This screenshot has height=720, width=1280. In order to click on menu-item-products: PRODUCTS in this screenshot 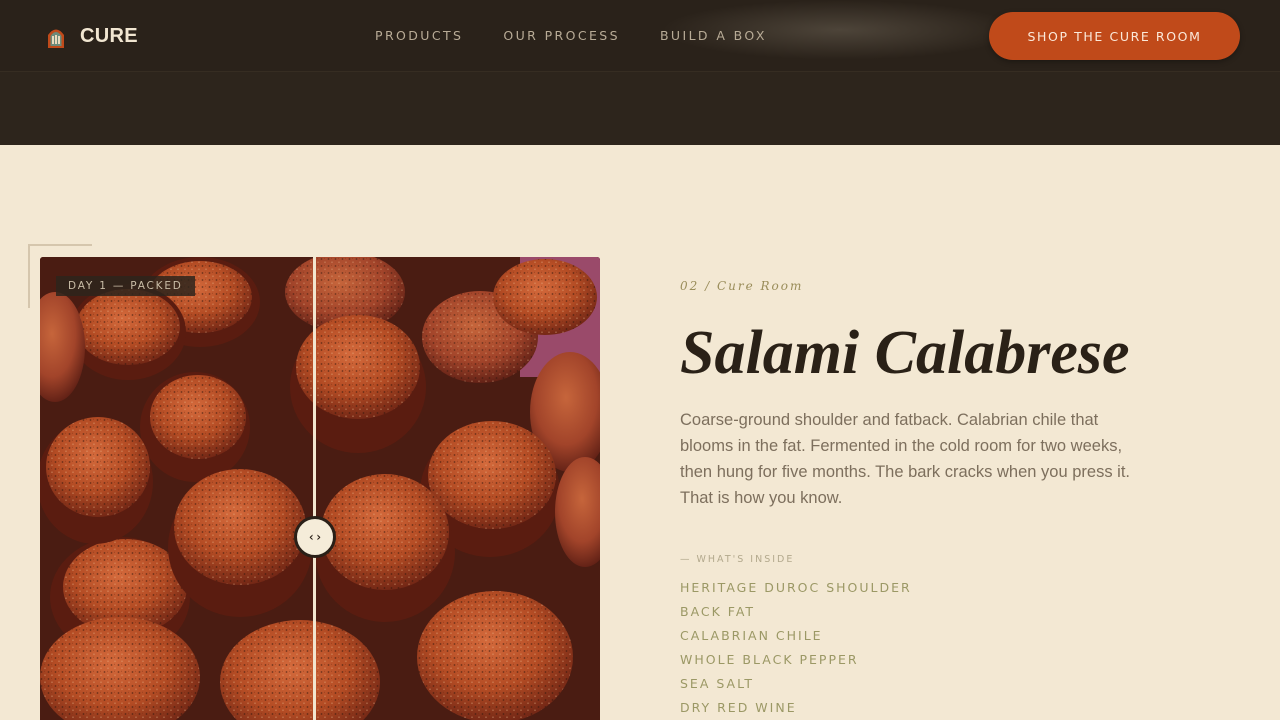, I will do `click(419, 35)`.